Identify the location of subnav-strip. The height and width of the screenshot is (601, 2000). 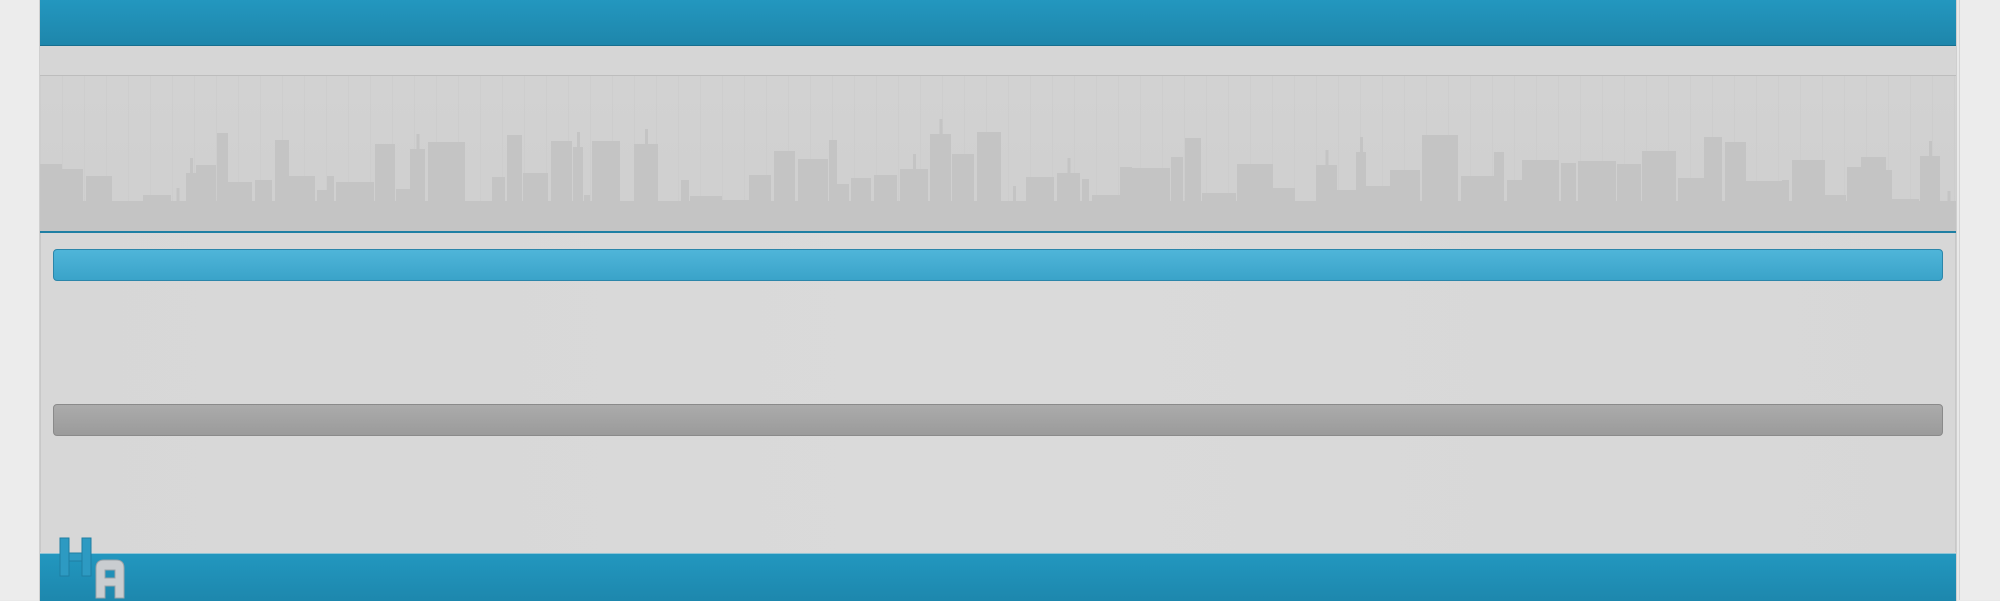
(998, 61).